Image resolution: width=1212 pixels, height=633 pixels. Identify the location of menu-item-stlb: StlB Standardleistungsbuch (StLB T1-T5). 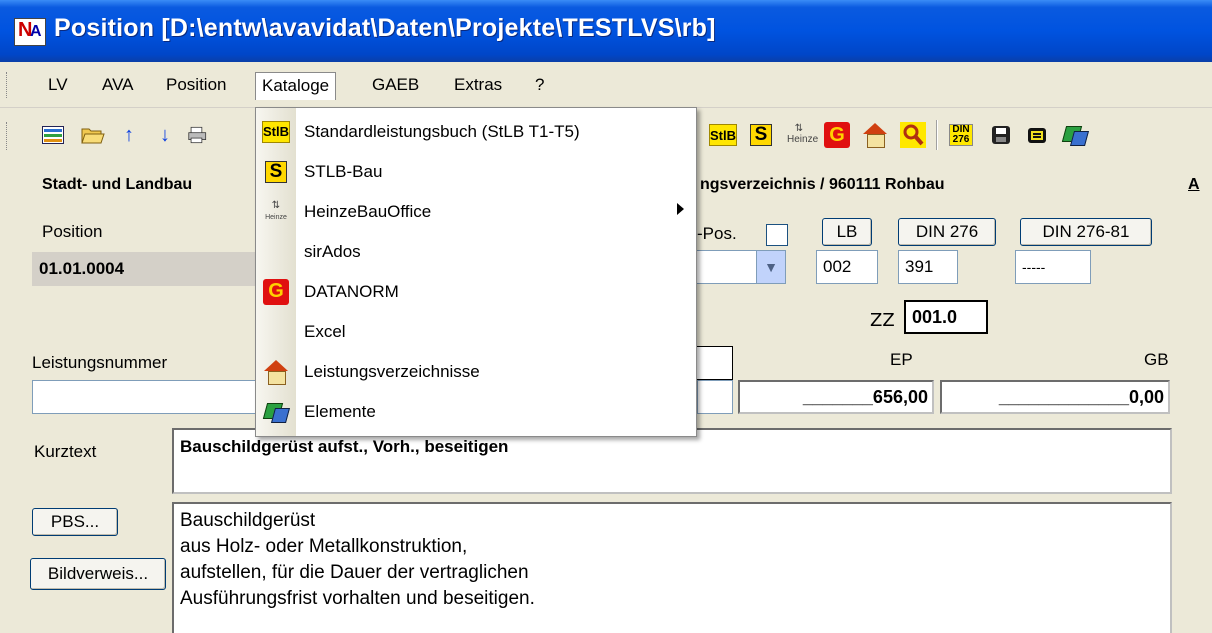
(476, 131).